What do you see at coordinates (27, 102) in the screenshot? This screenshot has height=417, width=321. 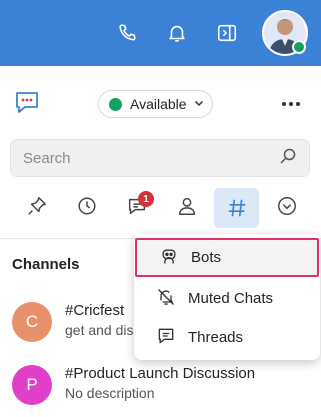 I see `chat-logo-icon` at bounding box center [27, 102].